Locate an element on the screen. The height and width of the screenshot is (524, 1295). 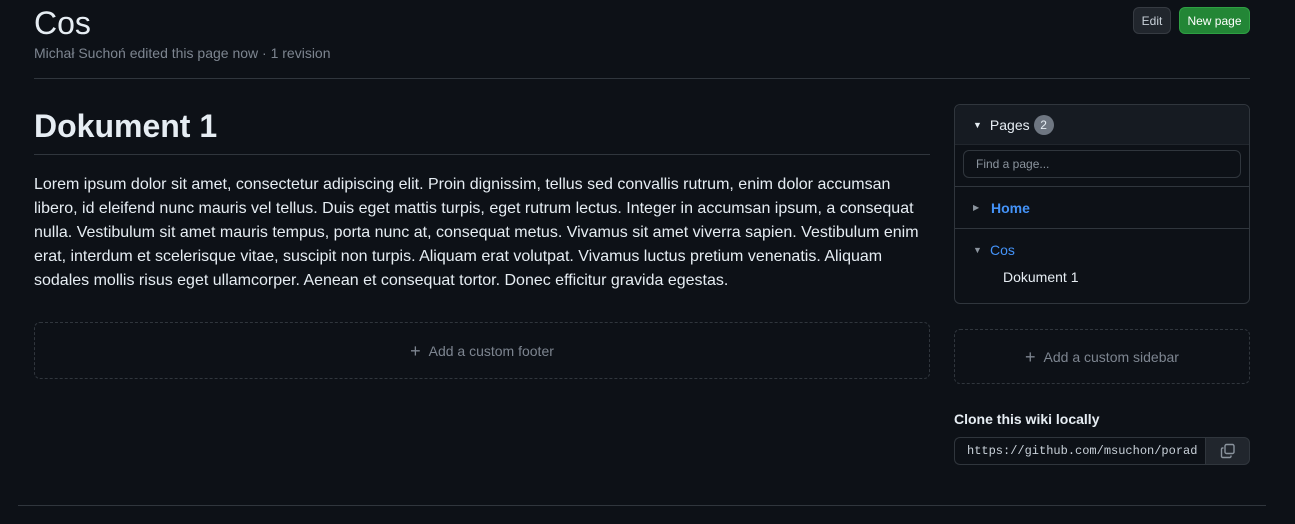
caret-right-icon: ▶ is located at coordinates (977, 207).